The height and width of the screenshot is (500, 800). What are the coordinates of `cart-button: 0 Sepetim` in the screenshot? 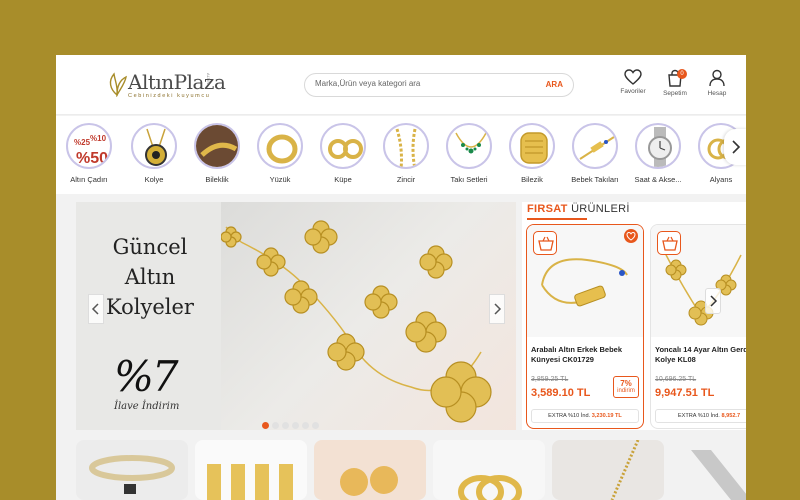 It's located at (675, 87).